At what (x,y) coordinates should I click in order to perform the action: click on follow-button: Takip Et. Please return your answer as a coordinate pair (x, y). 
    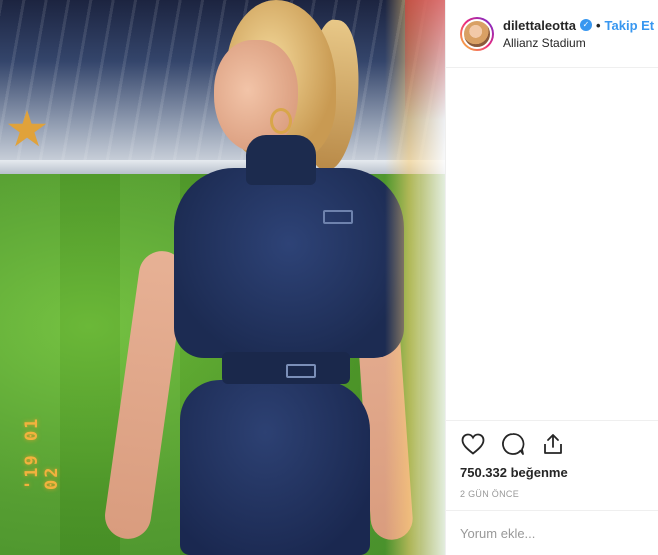
    Looking at the image, I should click on (630, 25).